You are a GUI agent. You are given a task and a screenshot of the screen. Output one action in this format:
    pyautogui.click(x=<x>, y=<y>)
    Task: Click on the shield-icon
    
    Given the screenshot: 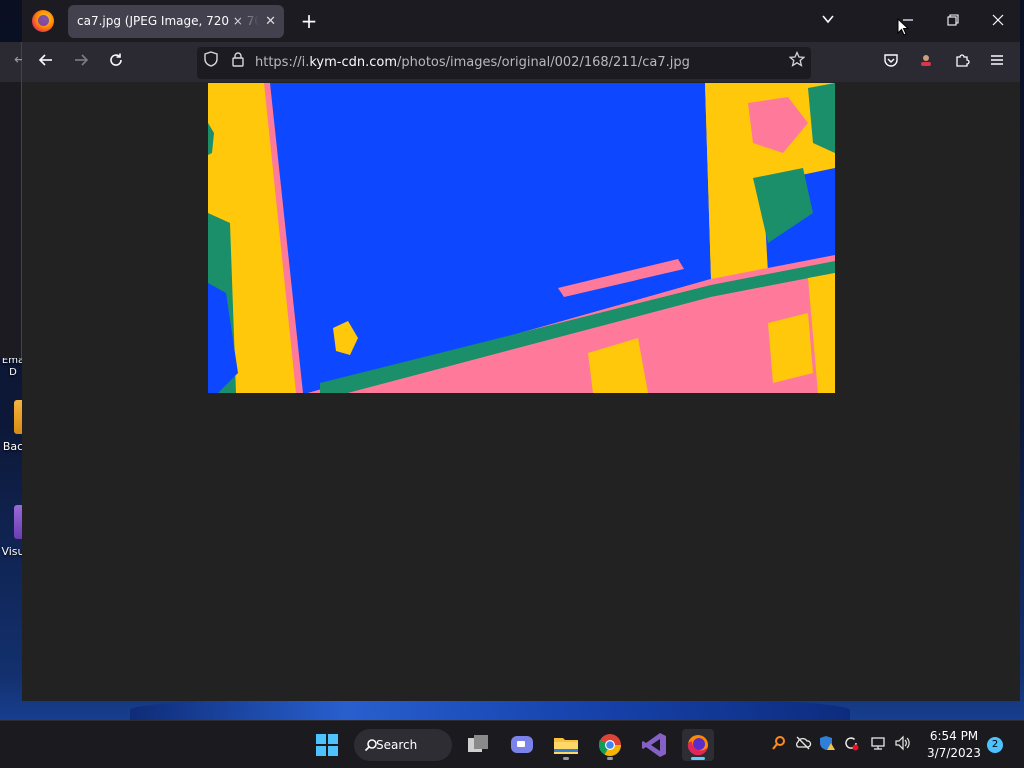 What is the action you would take?
    pyautogui.click(x=211, y=63)
    